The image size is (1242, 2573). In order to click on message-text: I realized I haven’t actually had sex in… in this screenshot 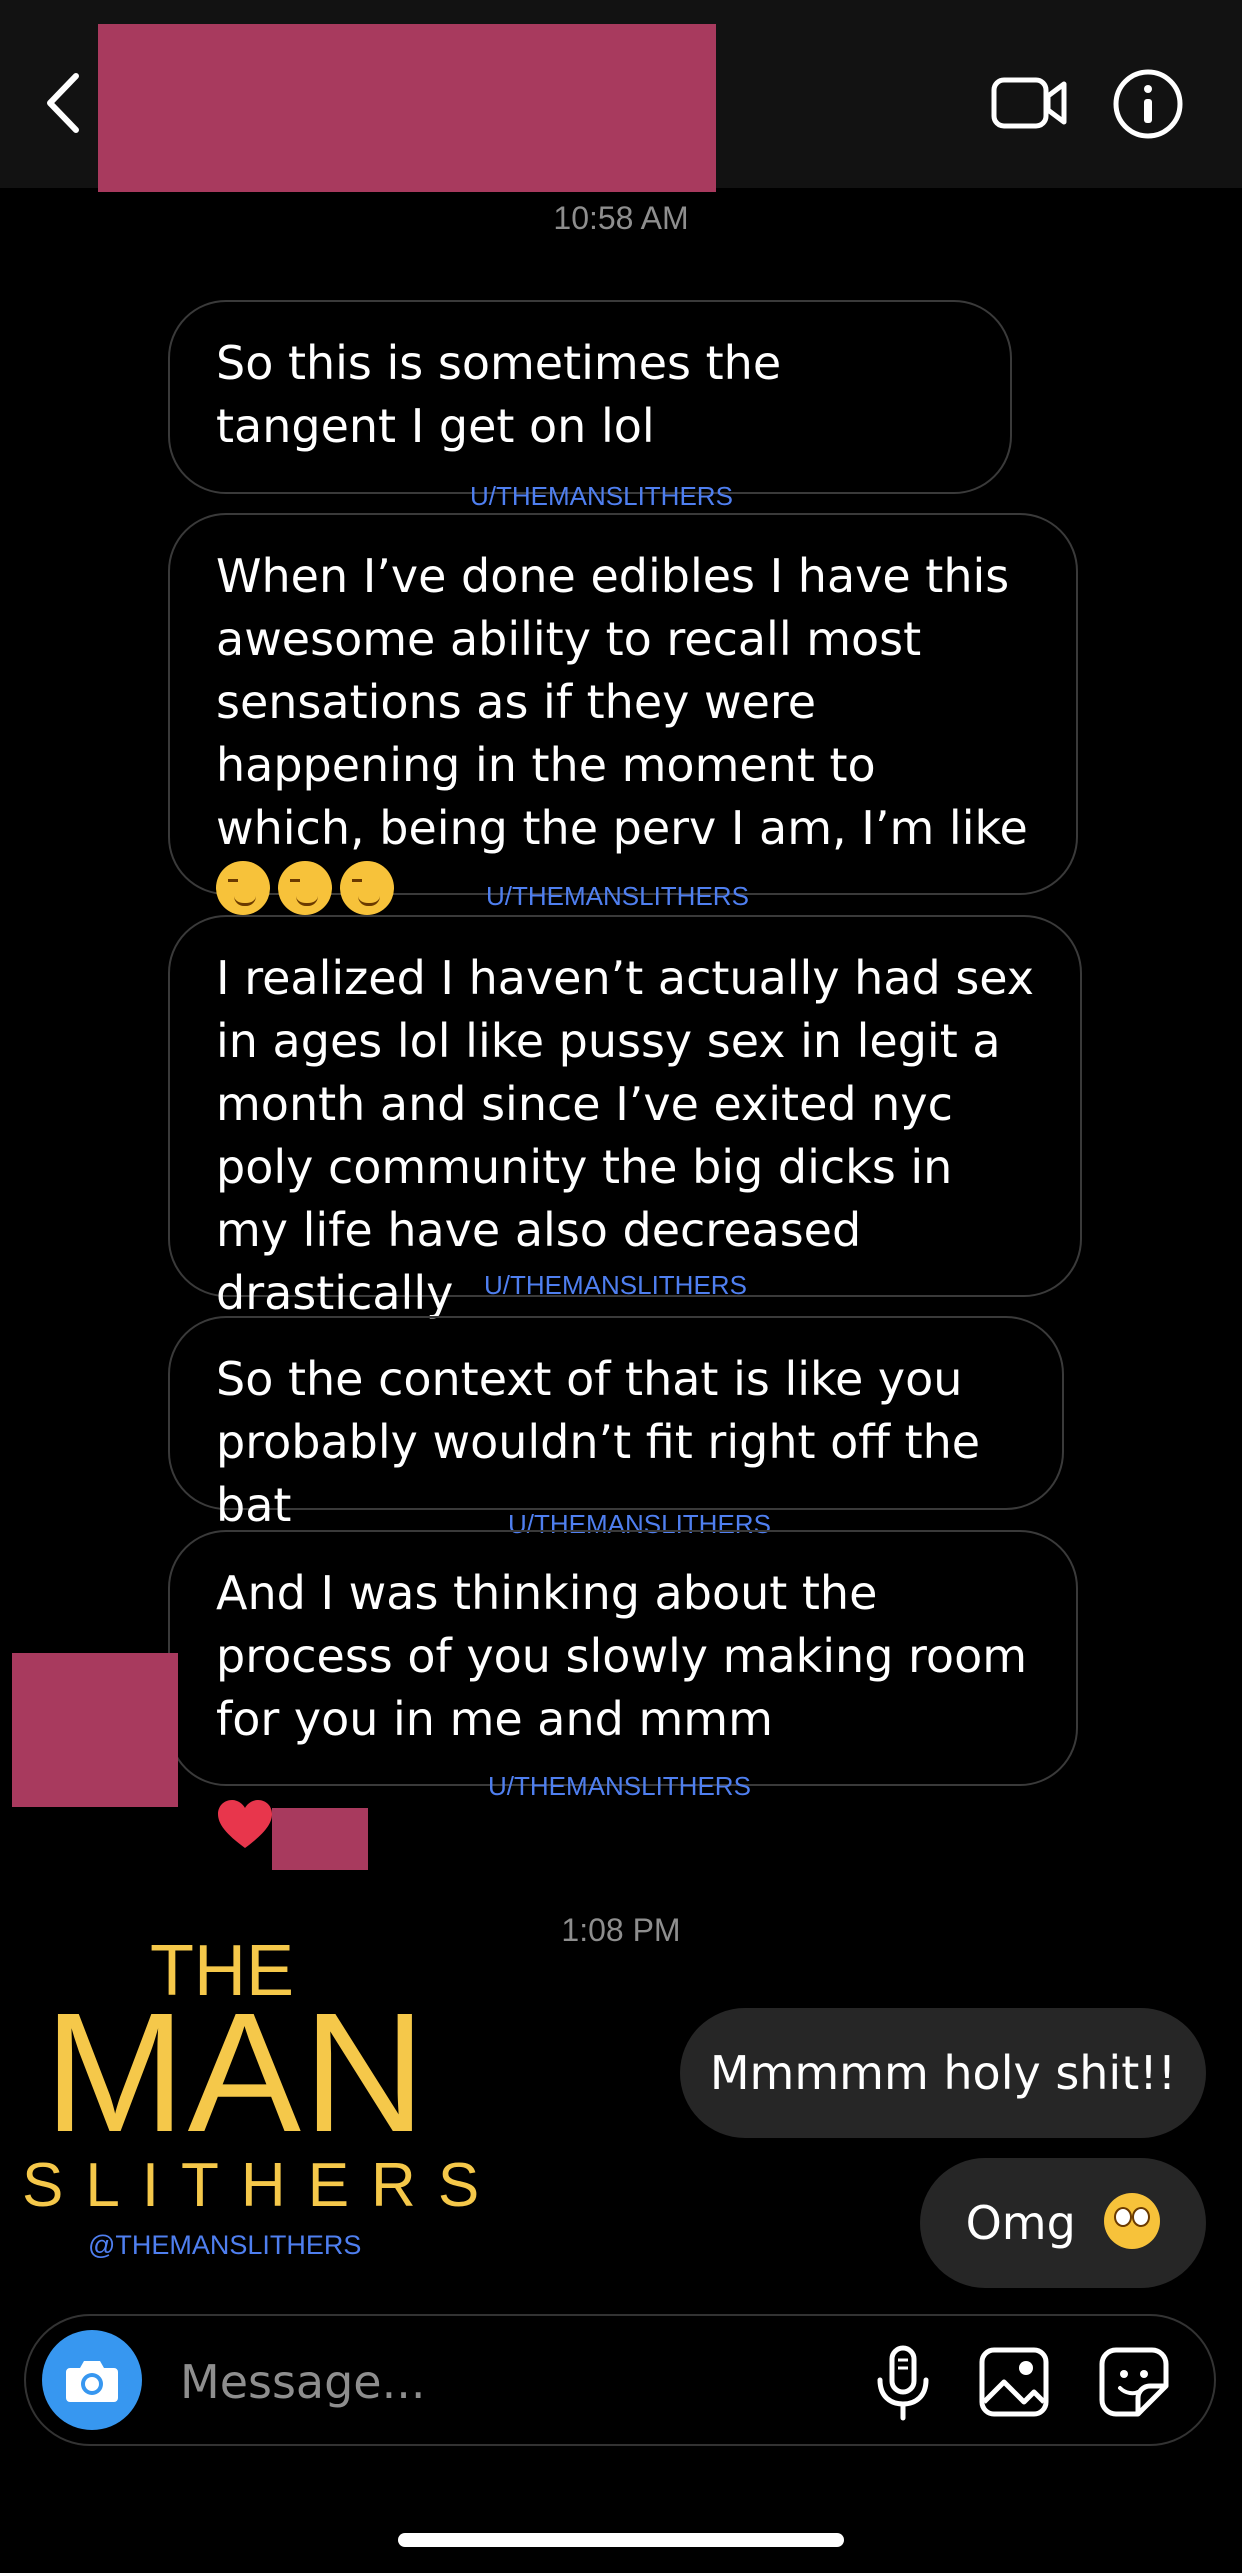, I will do `click(625, 1135)`.